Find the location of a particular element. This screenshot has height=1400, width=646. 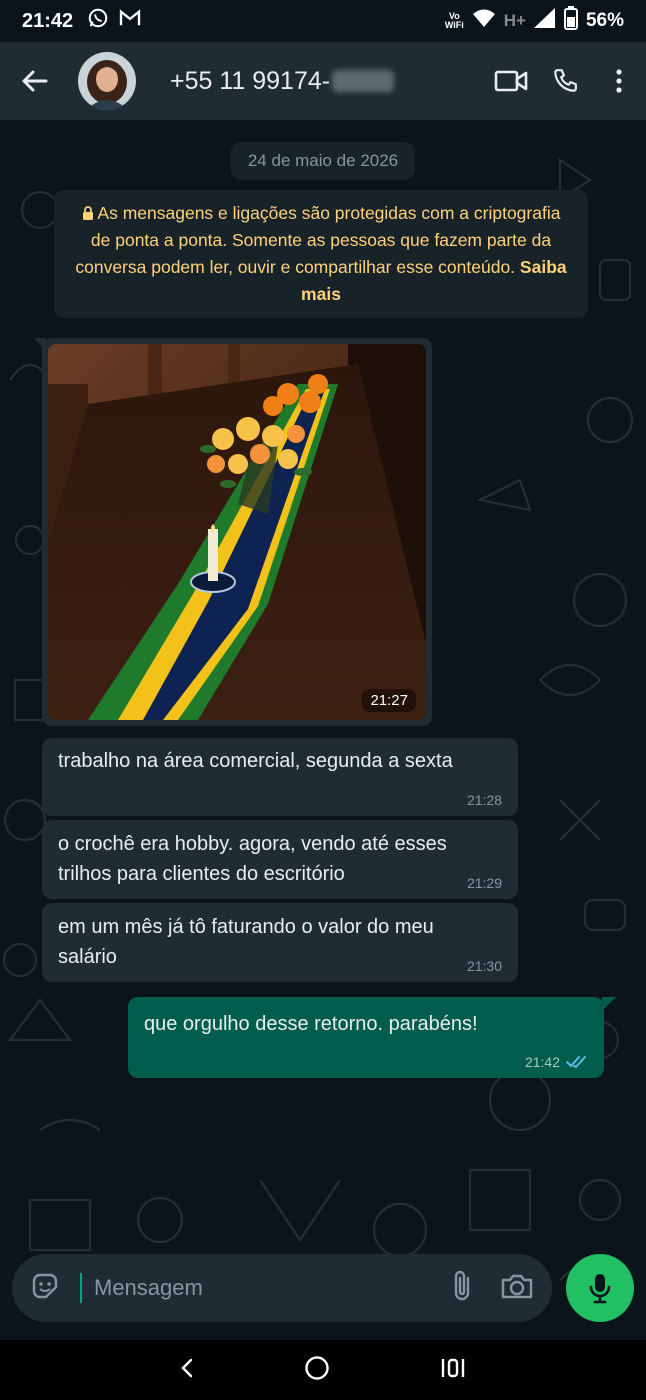

microphone-icon is located at coordinates (600, 1289).